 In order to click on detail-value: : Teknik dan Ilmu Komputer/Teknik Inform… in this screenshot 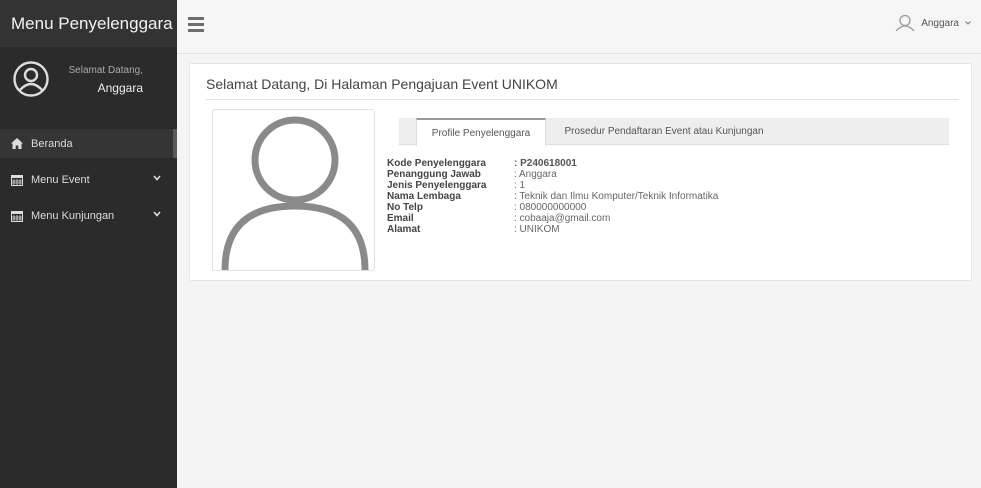, I will do `click(616, 196)`.